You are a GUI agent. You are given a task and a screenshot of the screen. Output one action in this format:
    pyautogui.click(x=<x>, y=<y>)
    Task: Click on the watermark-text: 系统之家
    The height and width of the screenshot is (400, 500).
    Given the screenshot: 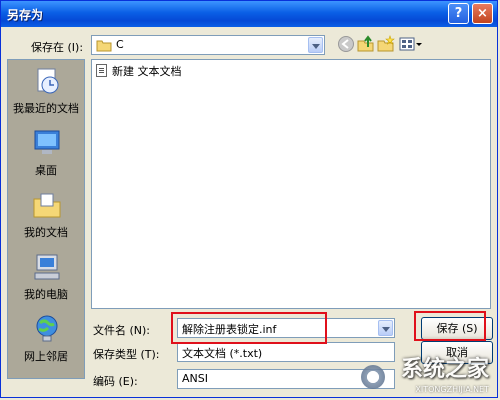 What is the action you would take?
    pyautogui.click(x=444, y=369)
    